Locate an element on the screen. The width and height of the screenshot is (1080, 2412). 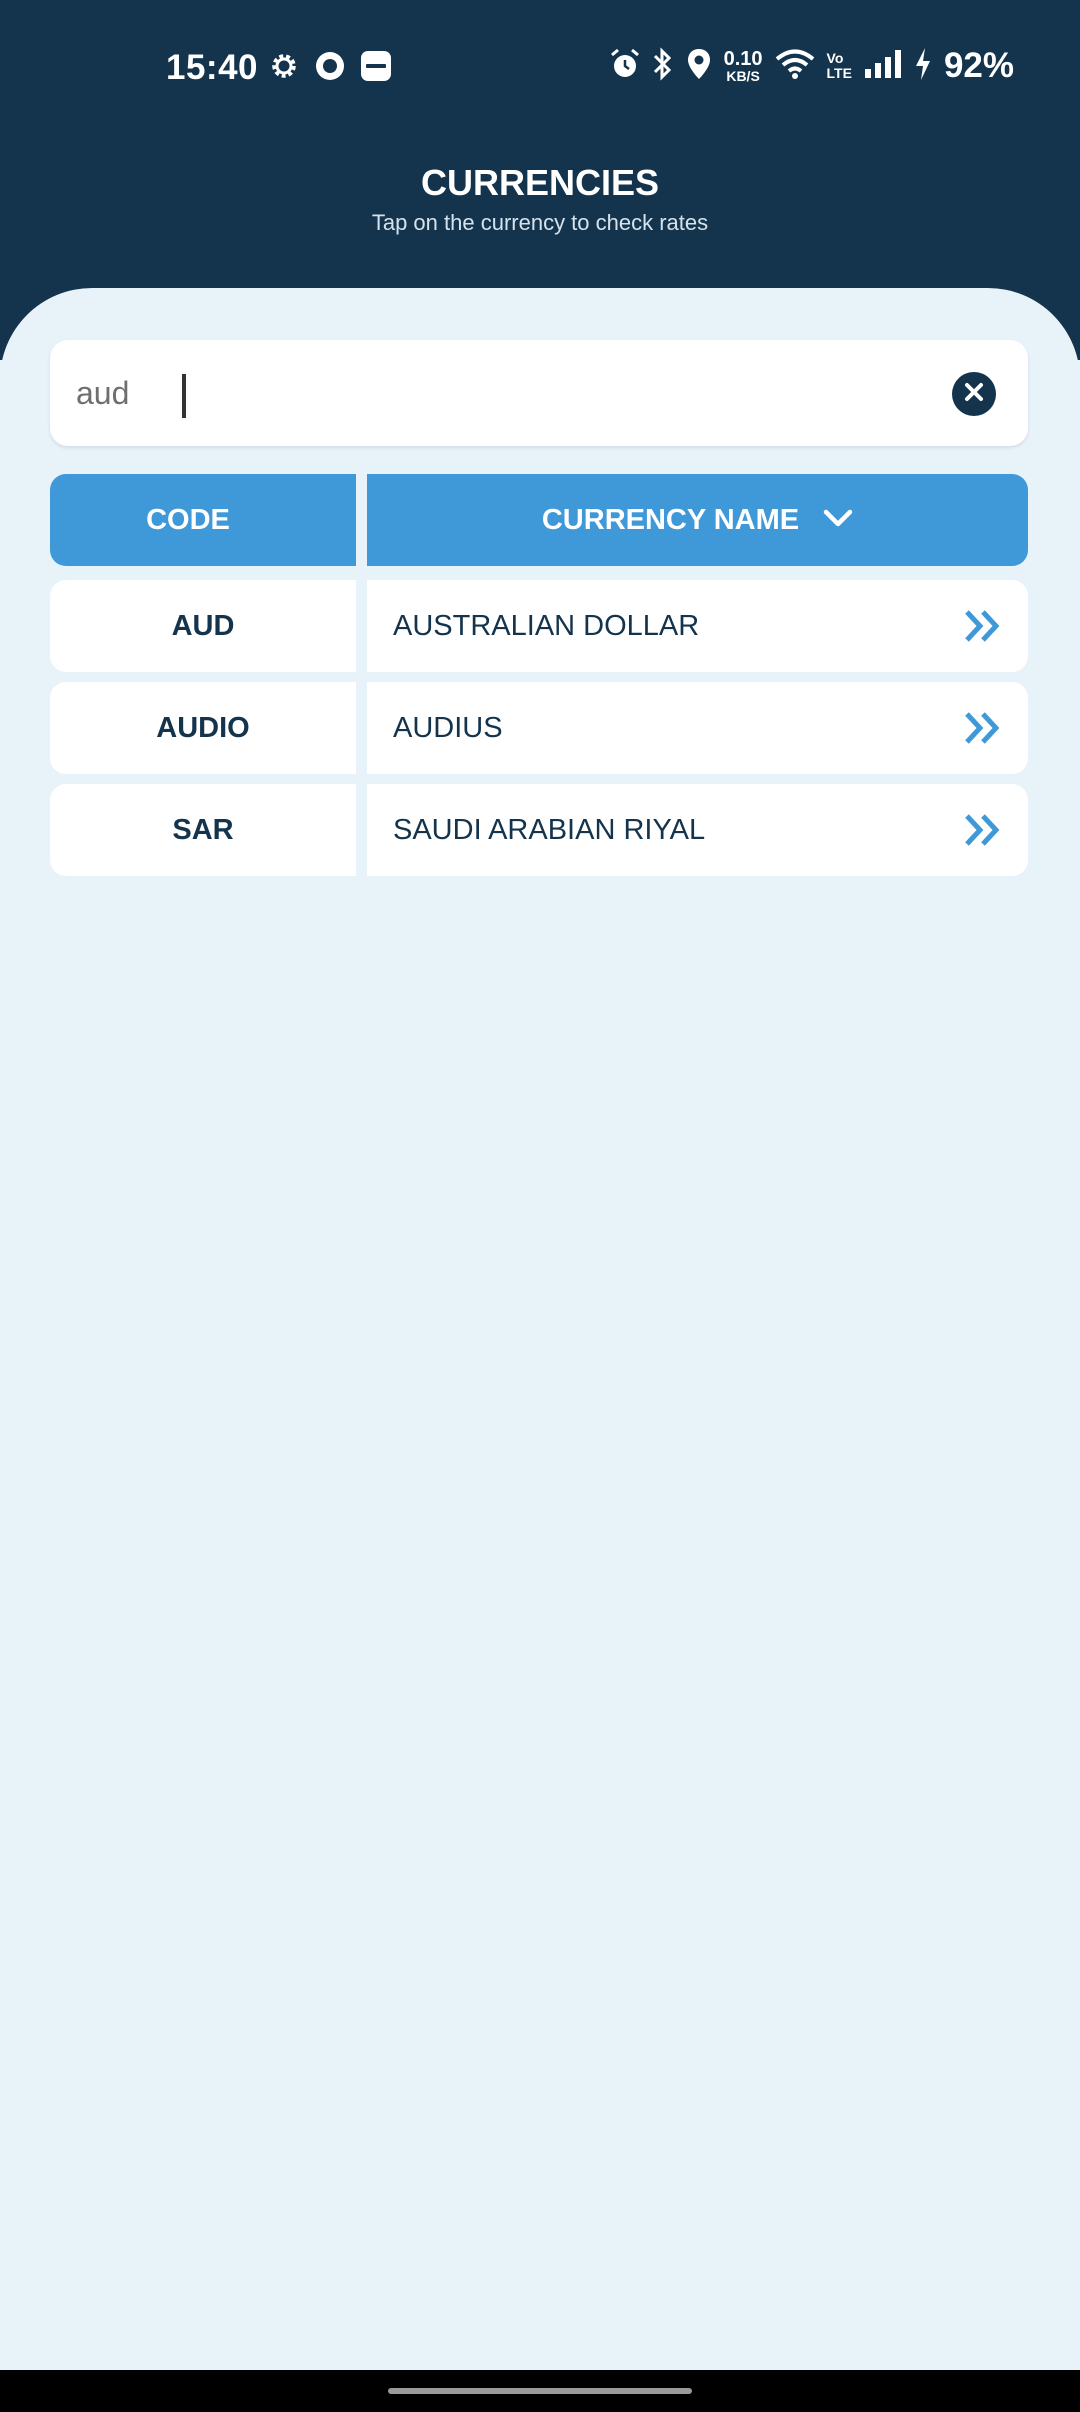
home-indicator is located at coordinates (540, 2391).